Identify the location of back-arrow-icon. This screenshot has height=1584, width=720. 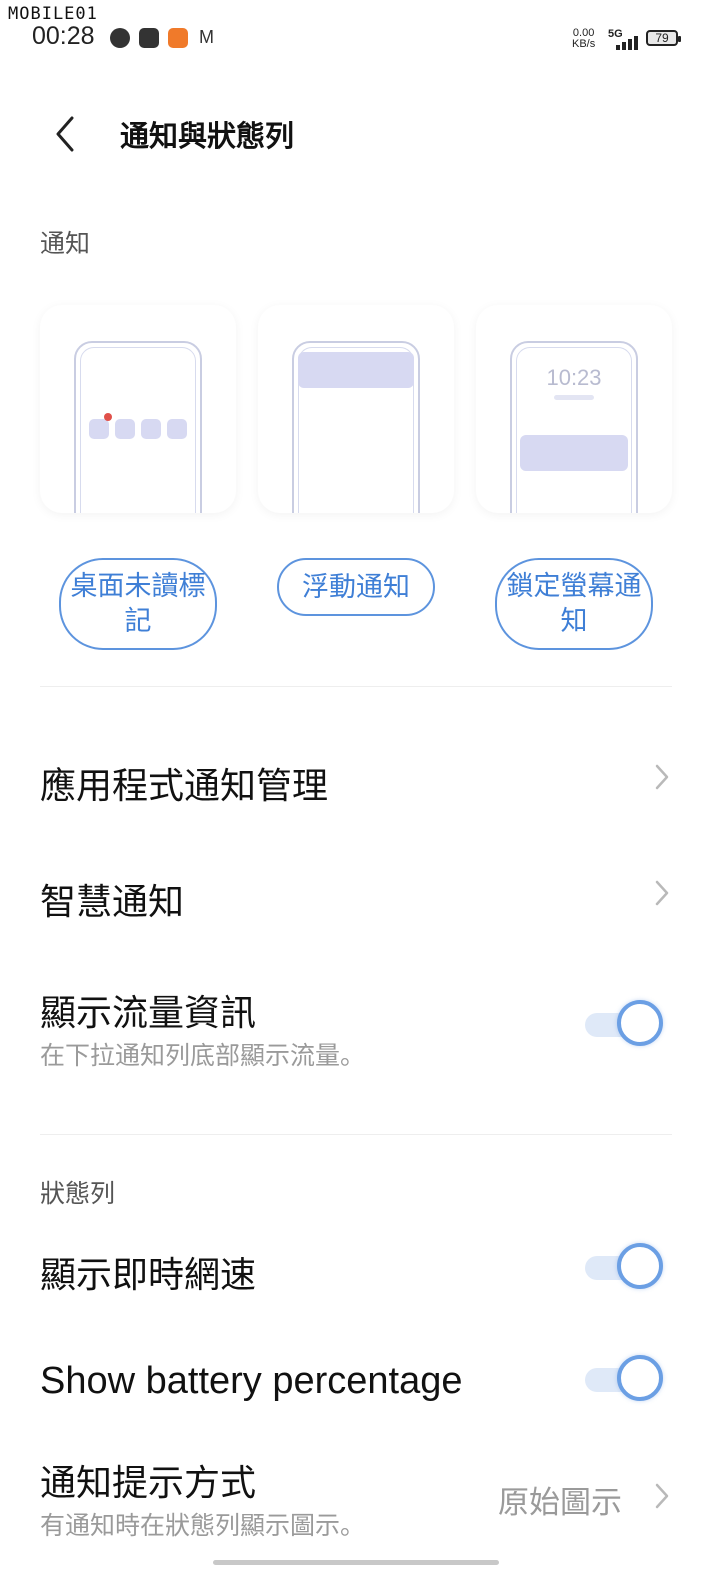
(65, 134).